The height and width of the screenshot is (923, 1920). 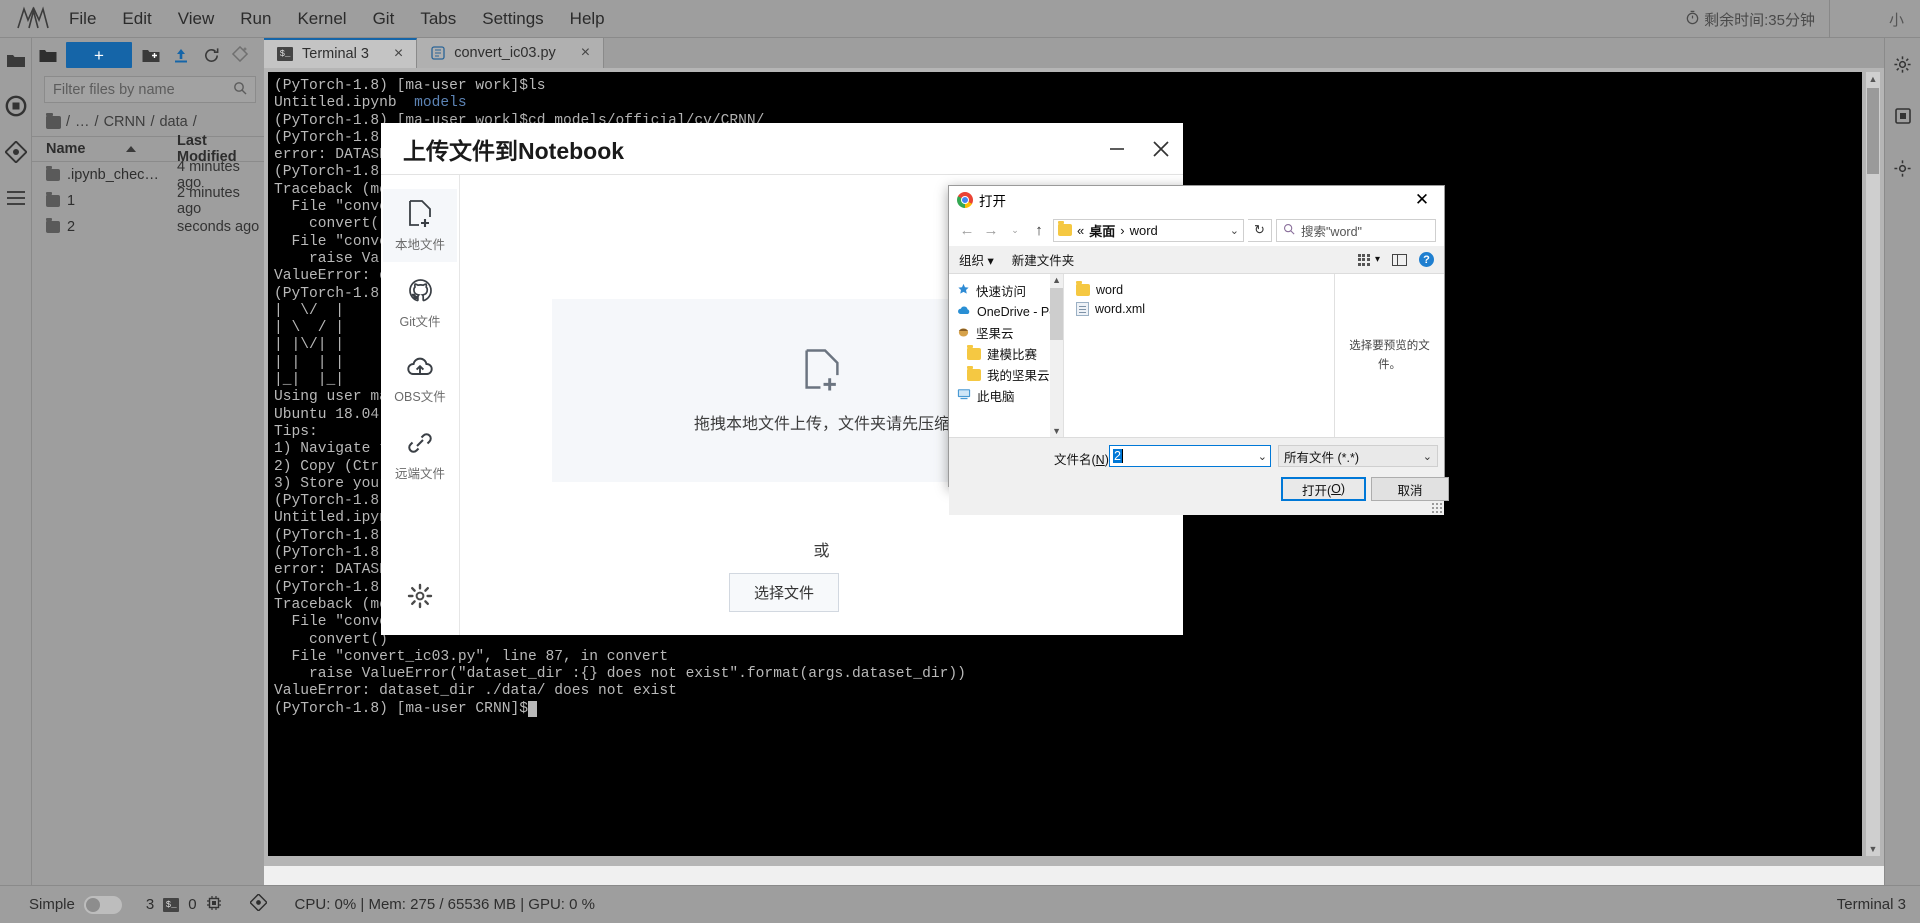 I want to click on path-part-desktop: 桌面, so click(x=1102, y=230).